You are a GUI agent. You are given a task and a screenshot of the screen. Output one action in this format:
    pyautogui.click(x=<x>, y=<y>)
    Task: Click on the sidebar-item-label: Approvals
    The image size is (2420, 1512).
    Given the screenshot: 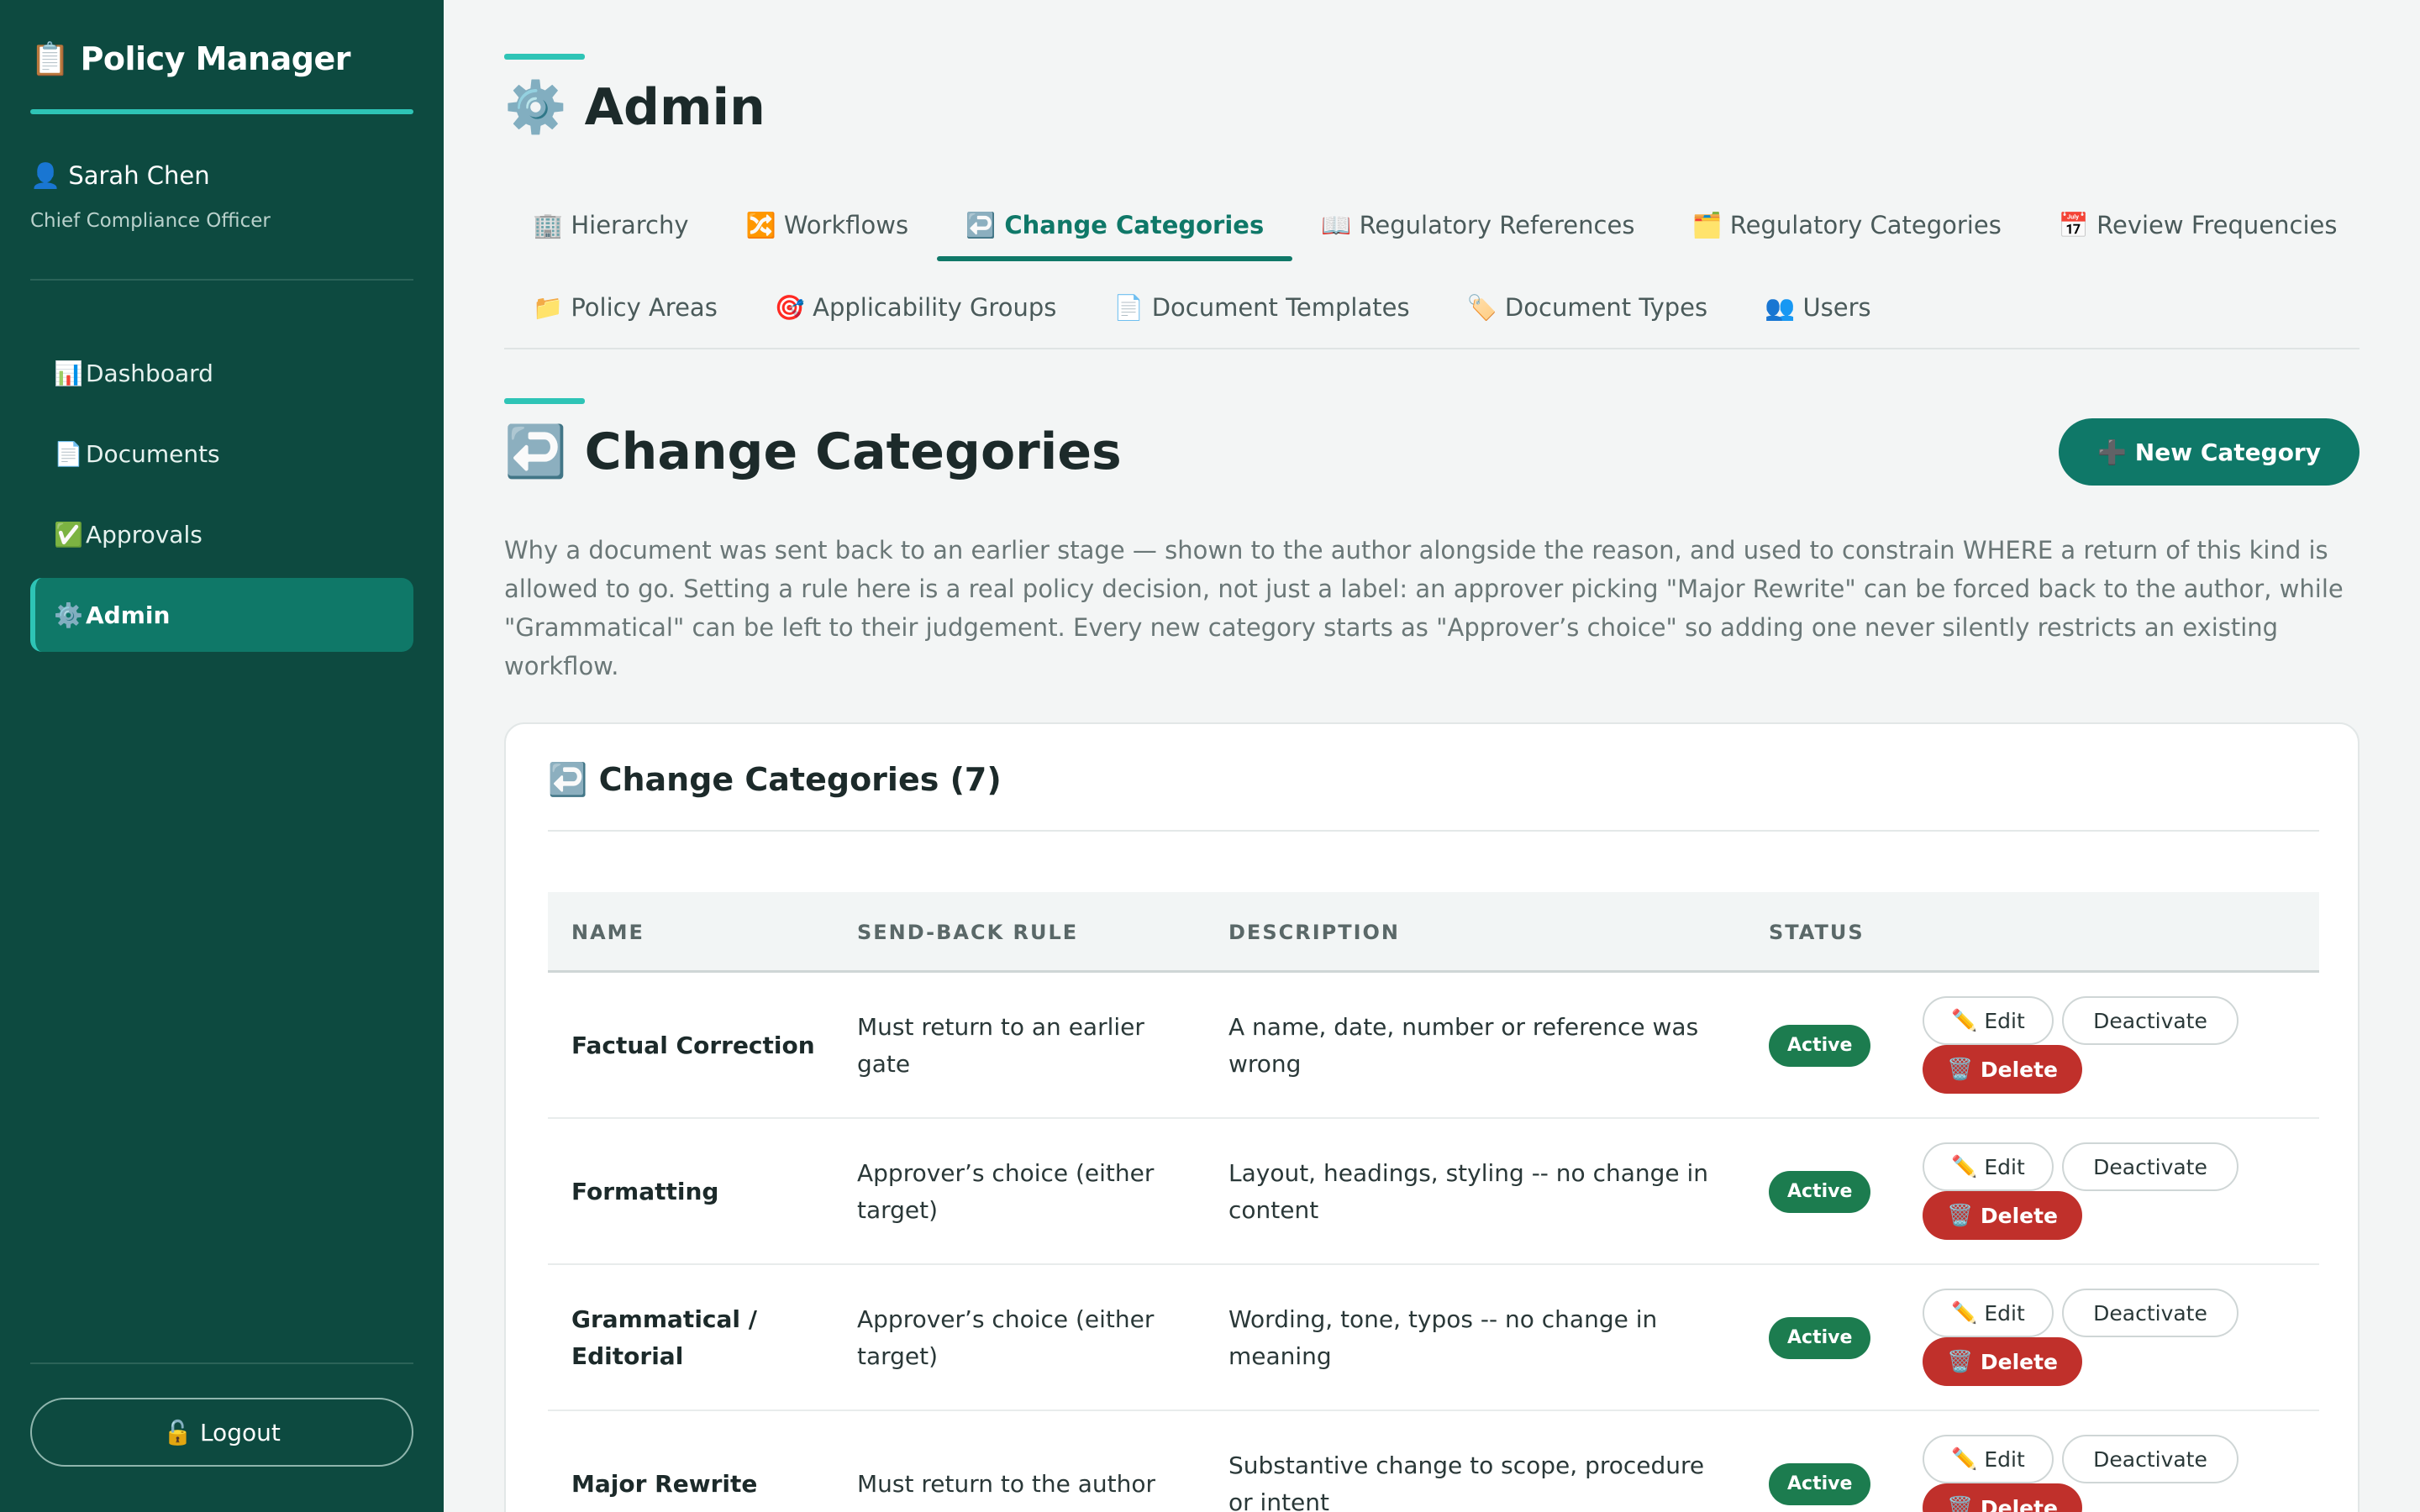 What is the action you would take?
    pyautogui.click(x=144, y=534)
    